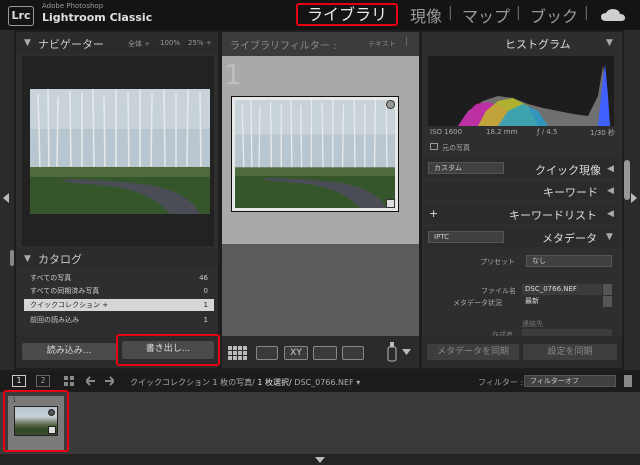 This screenshot has height=465, width=640. I want to click on app-name: Lightroom Classic, so click(97, 17).